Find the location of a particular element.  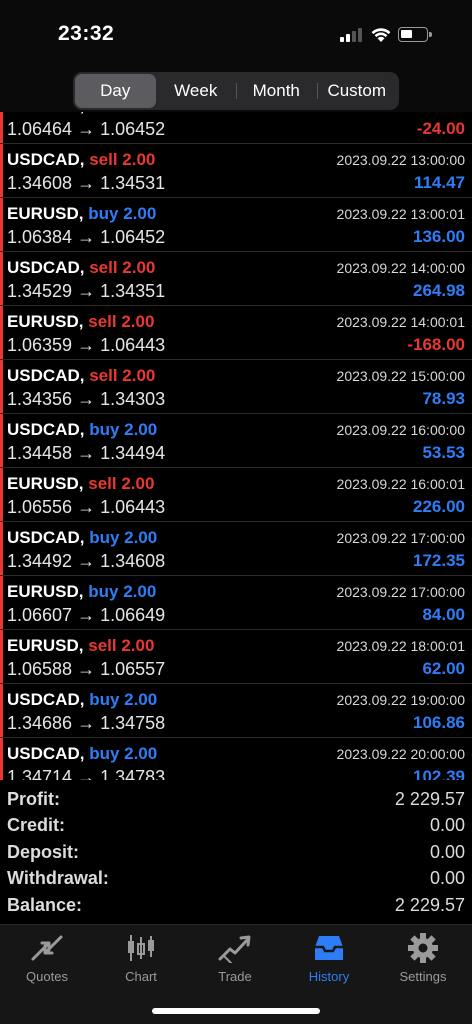

summary-label: Withdrawal: is located at coordinates (58, 878).